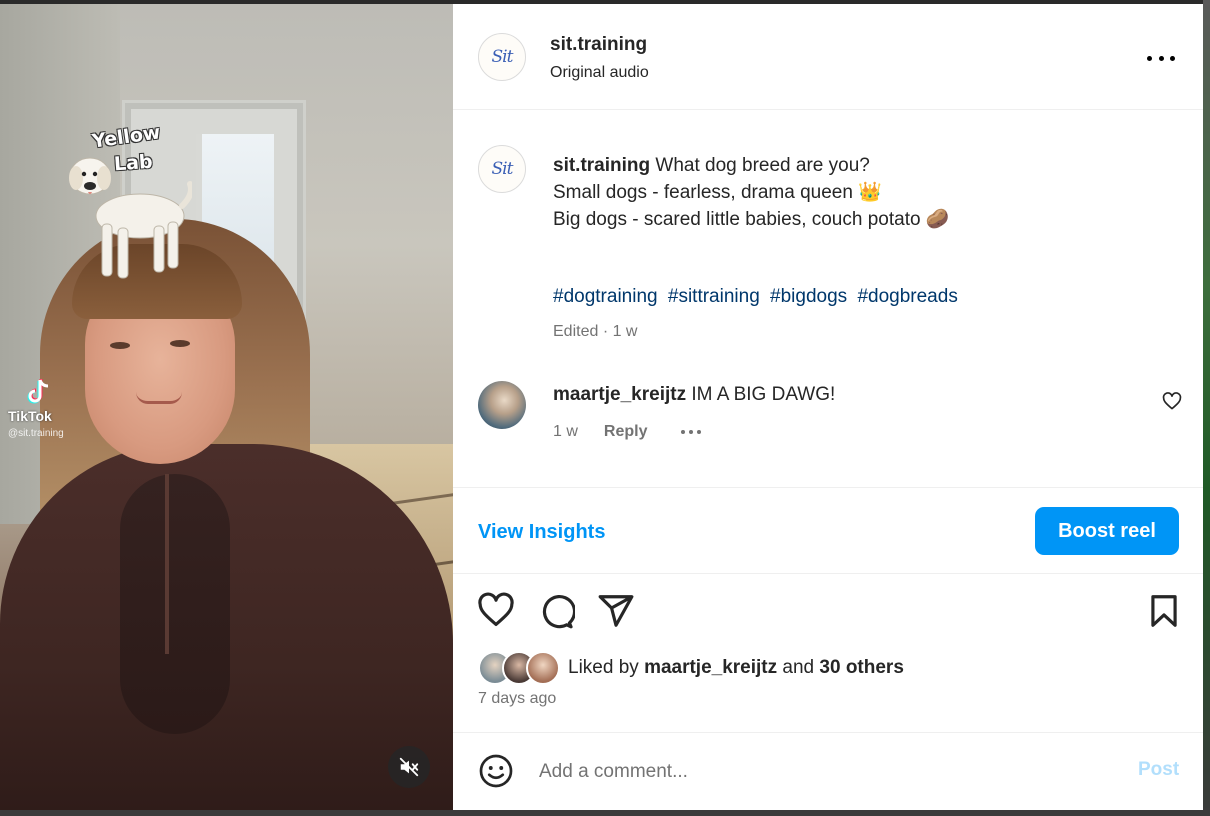 Image resolution: width=1210 pixels, height=816 pixels. I want to click on edited-timestamp: Edited · 1 w, so click(595, 331).